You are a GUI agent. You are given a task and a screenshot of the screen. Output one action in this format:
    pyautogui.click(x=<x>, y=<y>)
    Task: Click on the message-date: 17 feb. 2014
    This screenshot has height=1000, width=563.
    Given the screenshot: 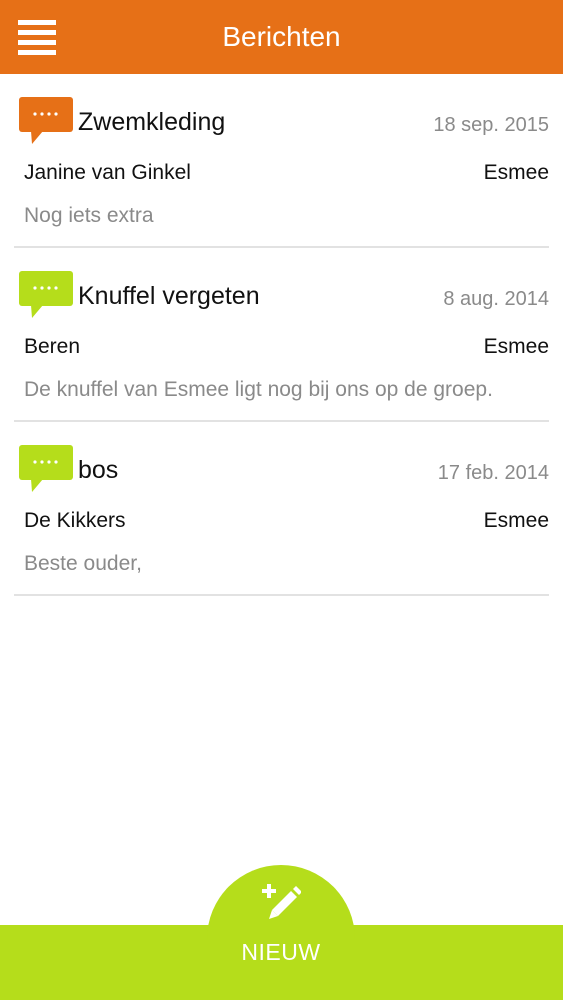 What is the action you would take?
    pyautogui.click(x=493, y=473)
    